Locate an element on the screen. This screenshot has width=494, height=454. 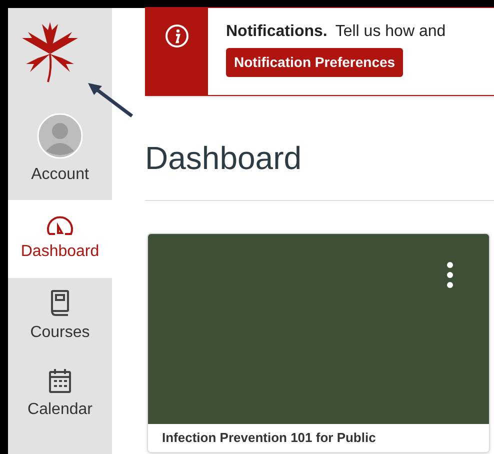
notification-title: Notifications. is located at coordinates (277, 32).